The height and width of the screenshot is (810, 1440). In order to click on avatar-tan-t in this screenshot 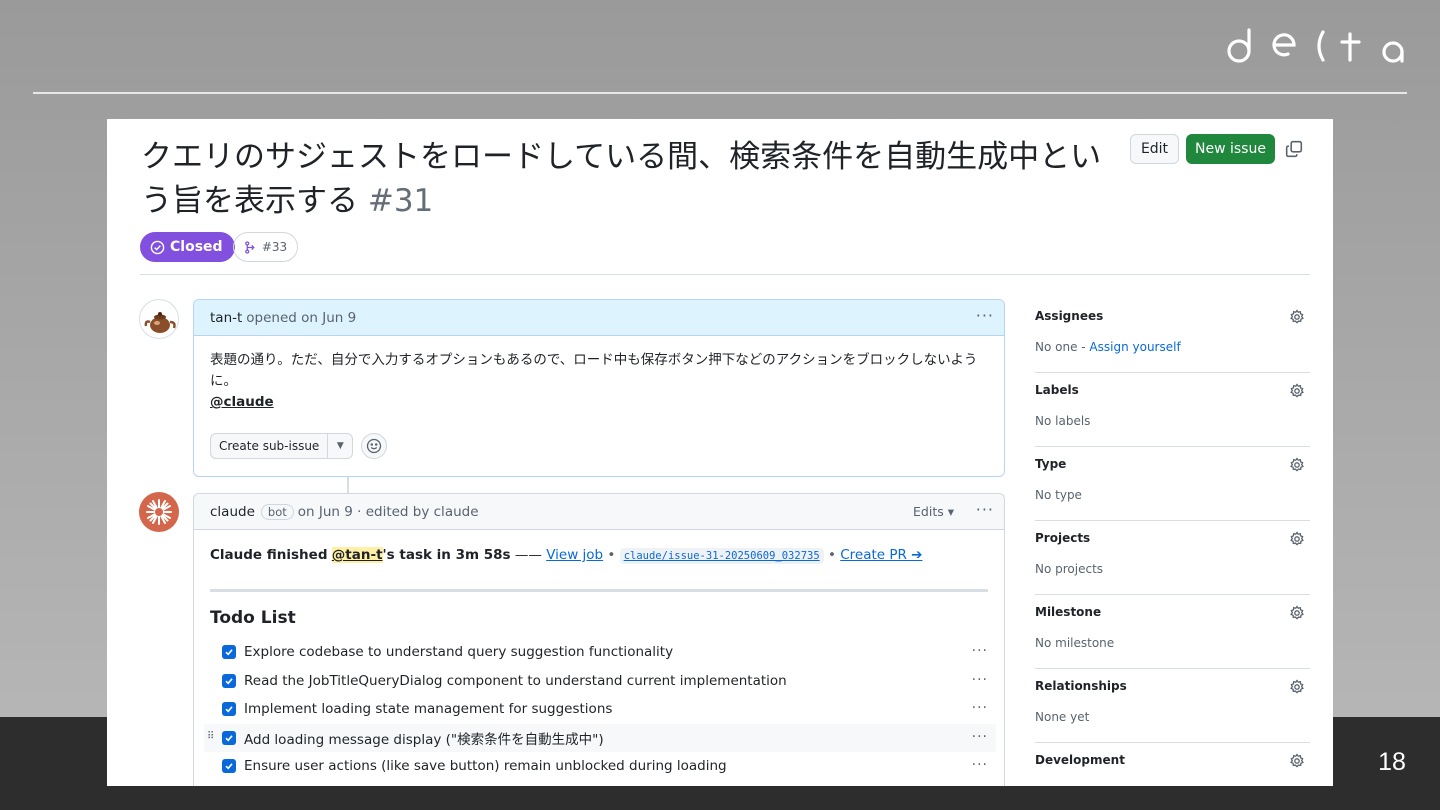, I will do `click(159, 319)`.